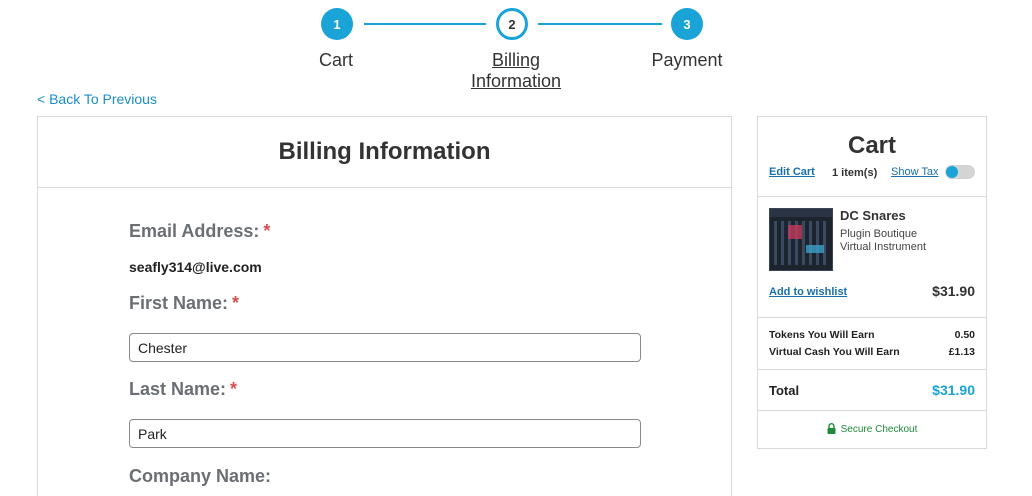  Describe the element at coordinates (687, 60) in the screenshot. I see `step-payment-label: Payment` at that location.